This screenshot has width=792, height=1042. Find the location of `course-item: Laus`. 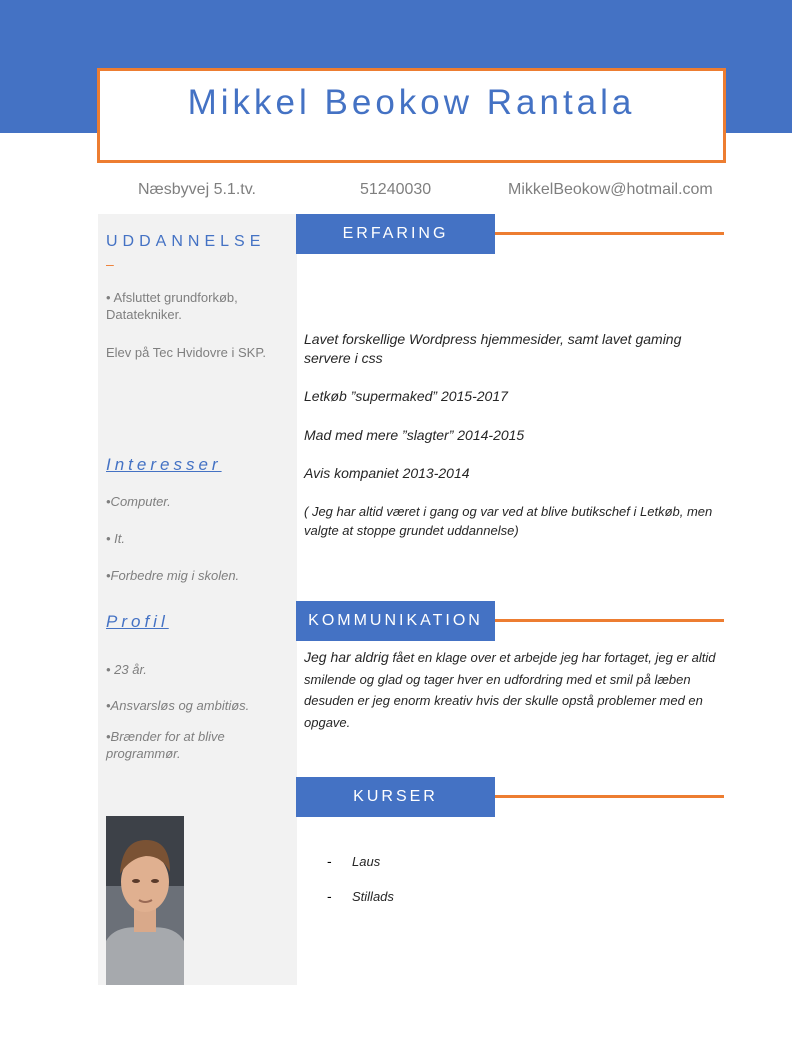

course-item: Laus is located at coordinates (366, 861).